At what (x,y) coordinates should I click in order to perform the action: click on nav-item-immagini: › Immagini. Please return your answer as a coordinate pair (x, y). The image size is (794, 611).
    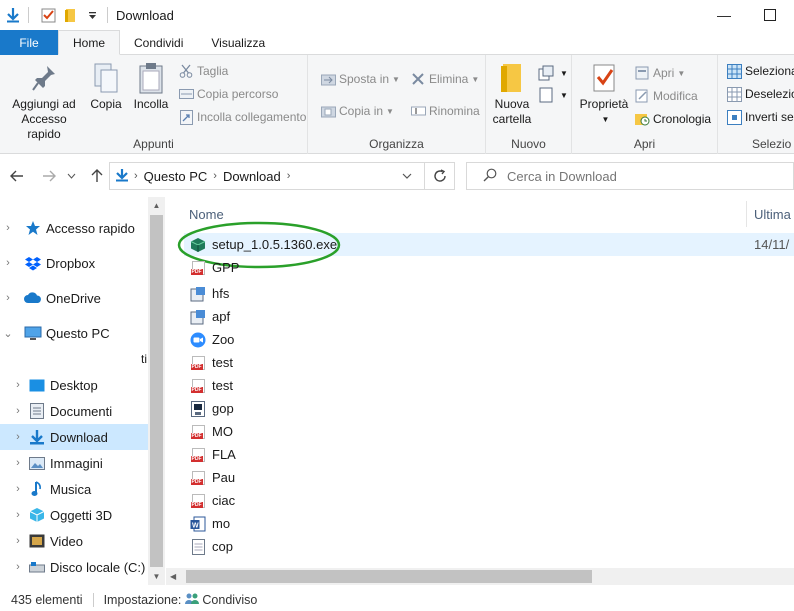
    Looking at the image, I should click on (74, 463).